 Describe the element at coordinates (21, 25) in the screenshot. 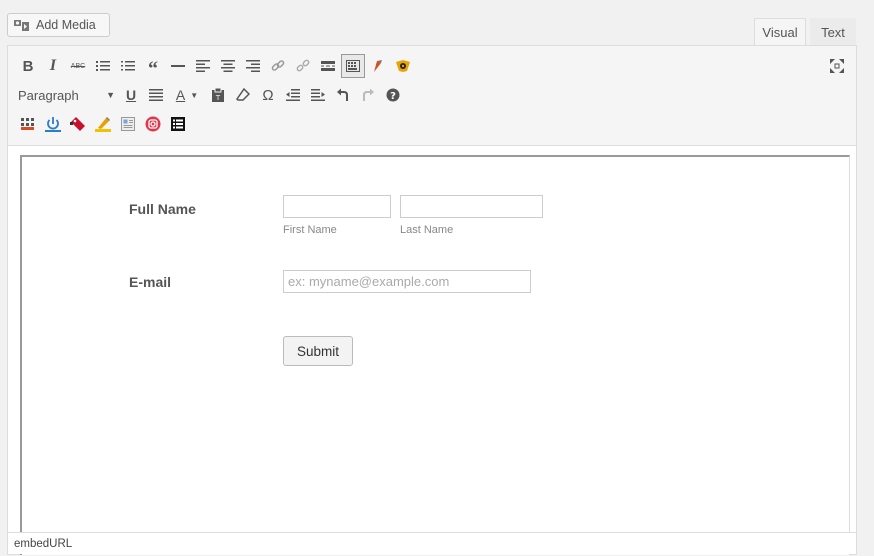

I see `media-icon` at that location.